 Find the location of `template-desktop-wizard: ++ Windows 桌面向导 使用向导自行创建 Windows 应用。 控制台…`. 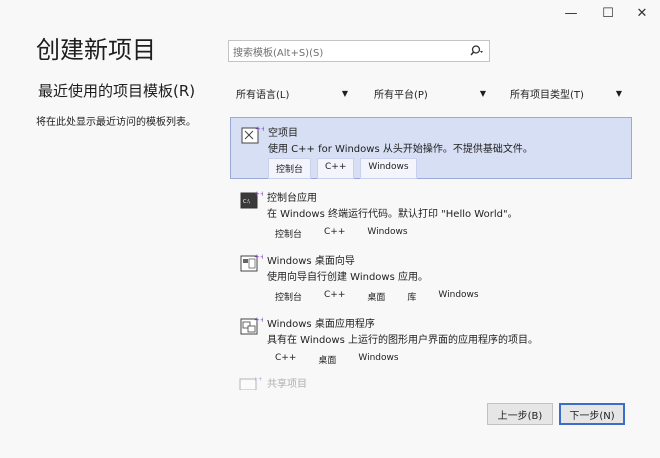

template-desktop-wizard: ++ Windows 桌面向导 使用向导自行创建 Windows 应用。 控制台… is located at coordinates (431, 276).